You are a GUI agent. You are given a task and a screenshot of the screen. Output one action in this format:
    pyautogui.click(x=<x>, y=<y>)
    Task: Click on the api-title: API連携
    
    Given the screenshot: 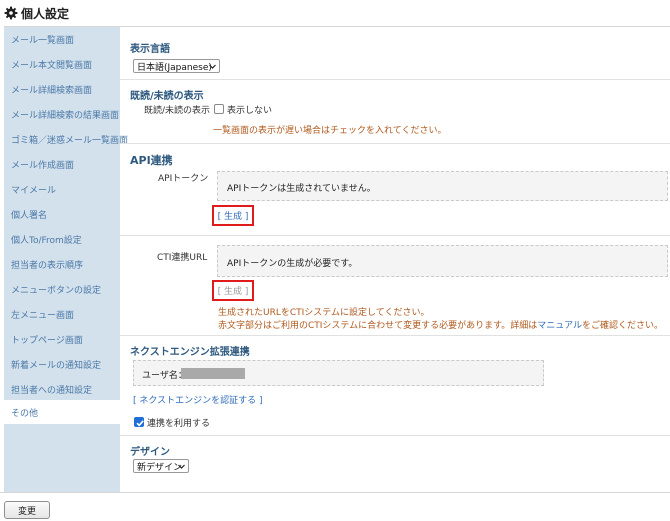 What is the action you would take?
    pyautogui.click(x=151, y=160)
    